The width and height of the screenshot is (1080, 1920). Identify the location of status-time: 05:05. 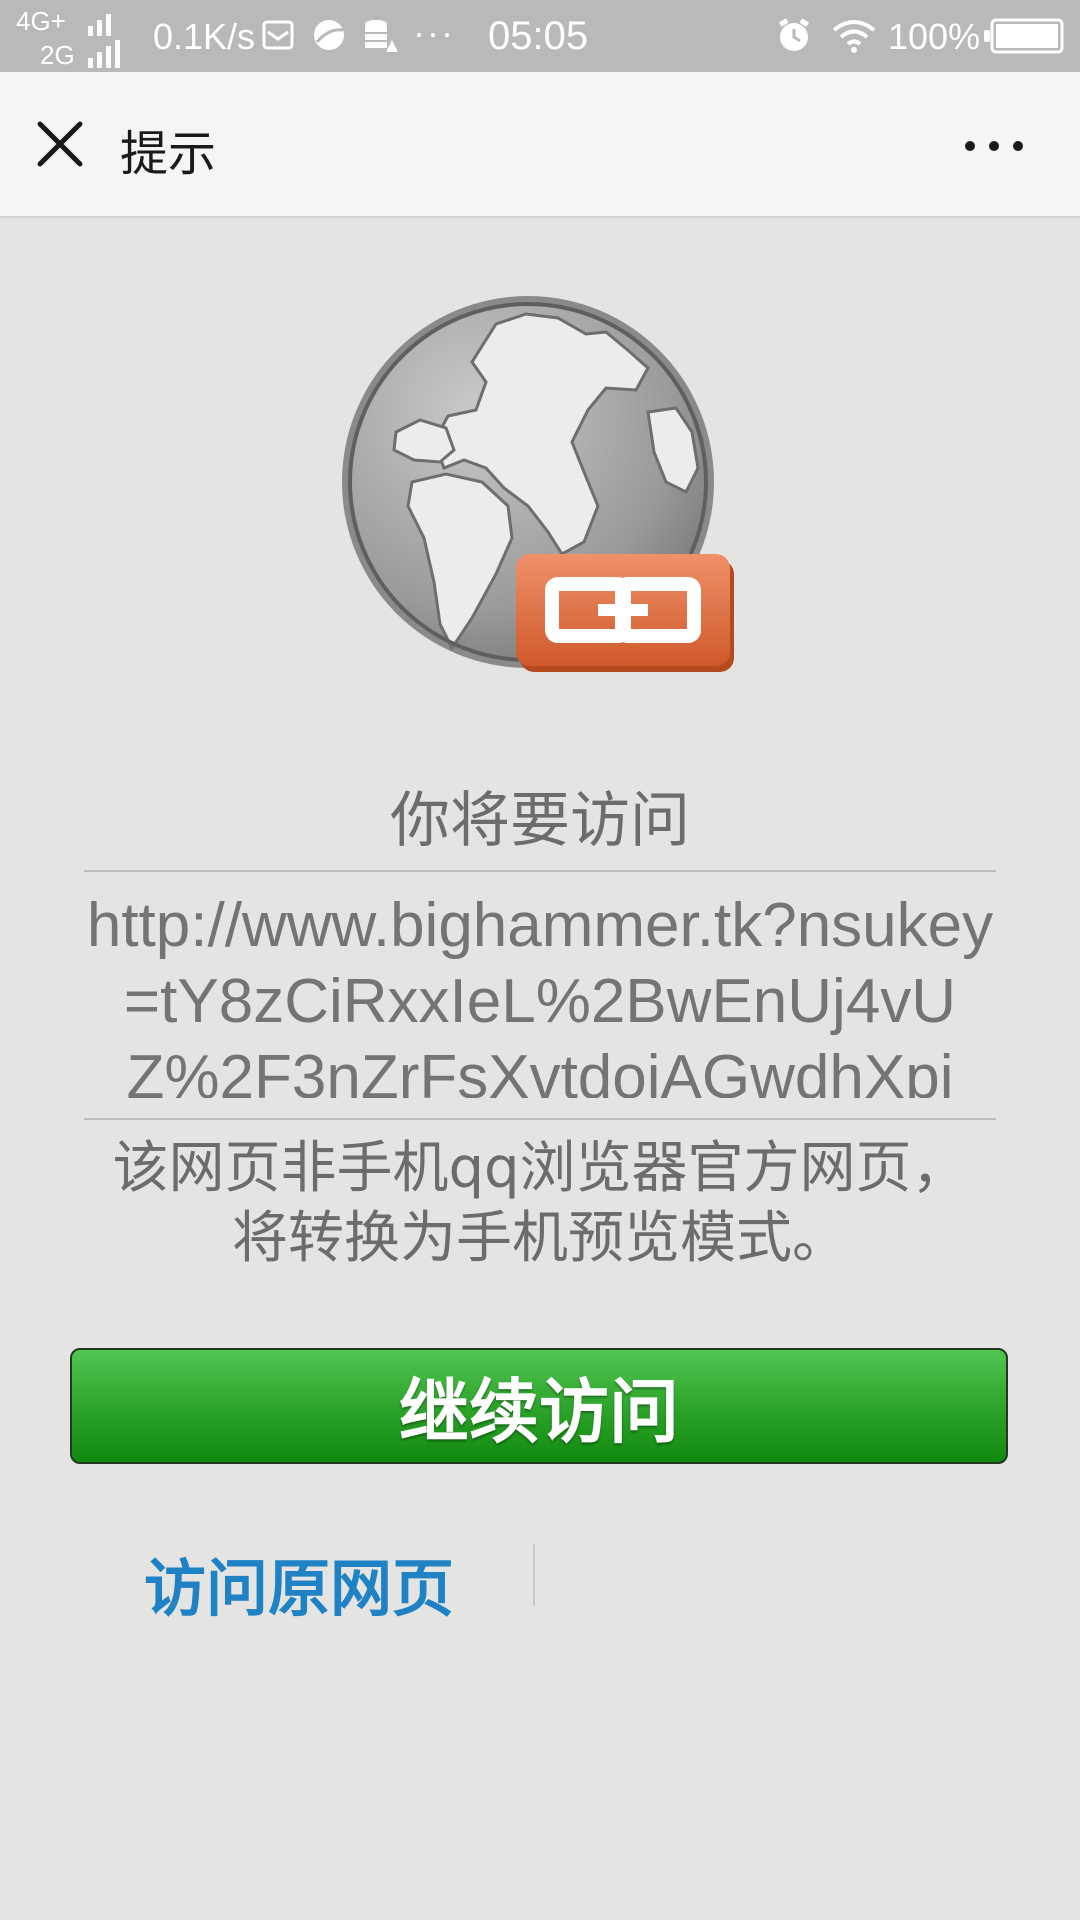
(538, 36).